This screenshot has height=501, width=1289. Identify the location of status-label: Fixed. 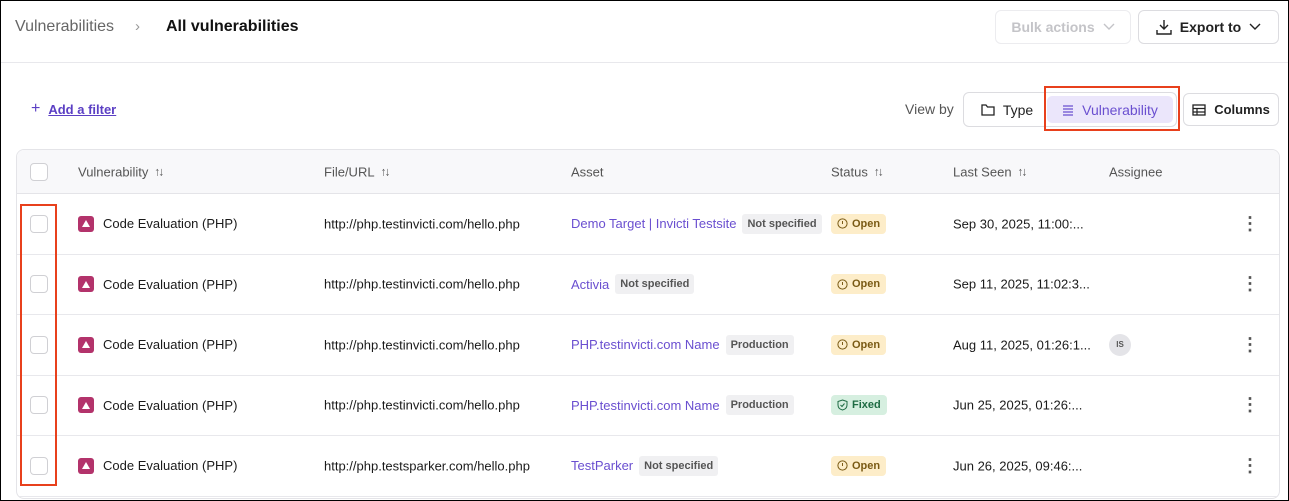
(866, 405).